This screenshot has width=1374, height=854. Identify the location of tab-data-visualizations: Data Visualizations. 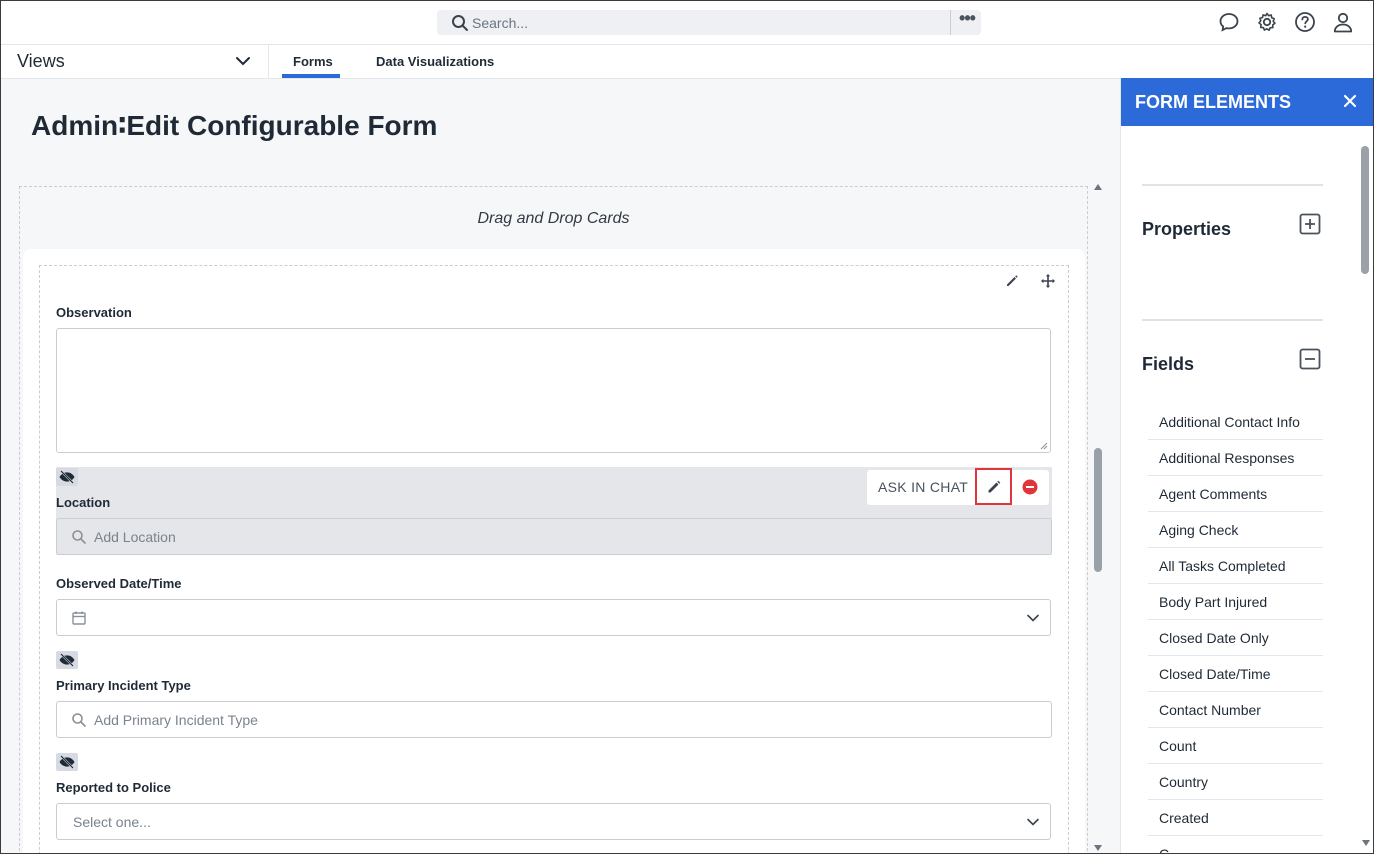
(435, 61).